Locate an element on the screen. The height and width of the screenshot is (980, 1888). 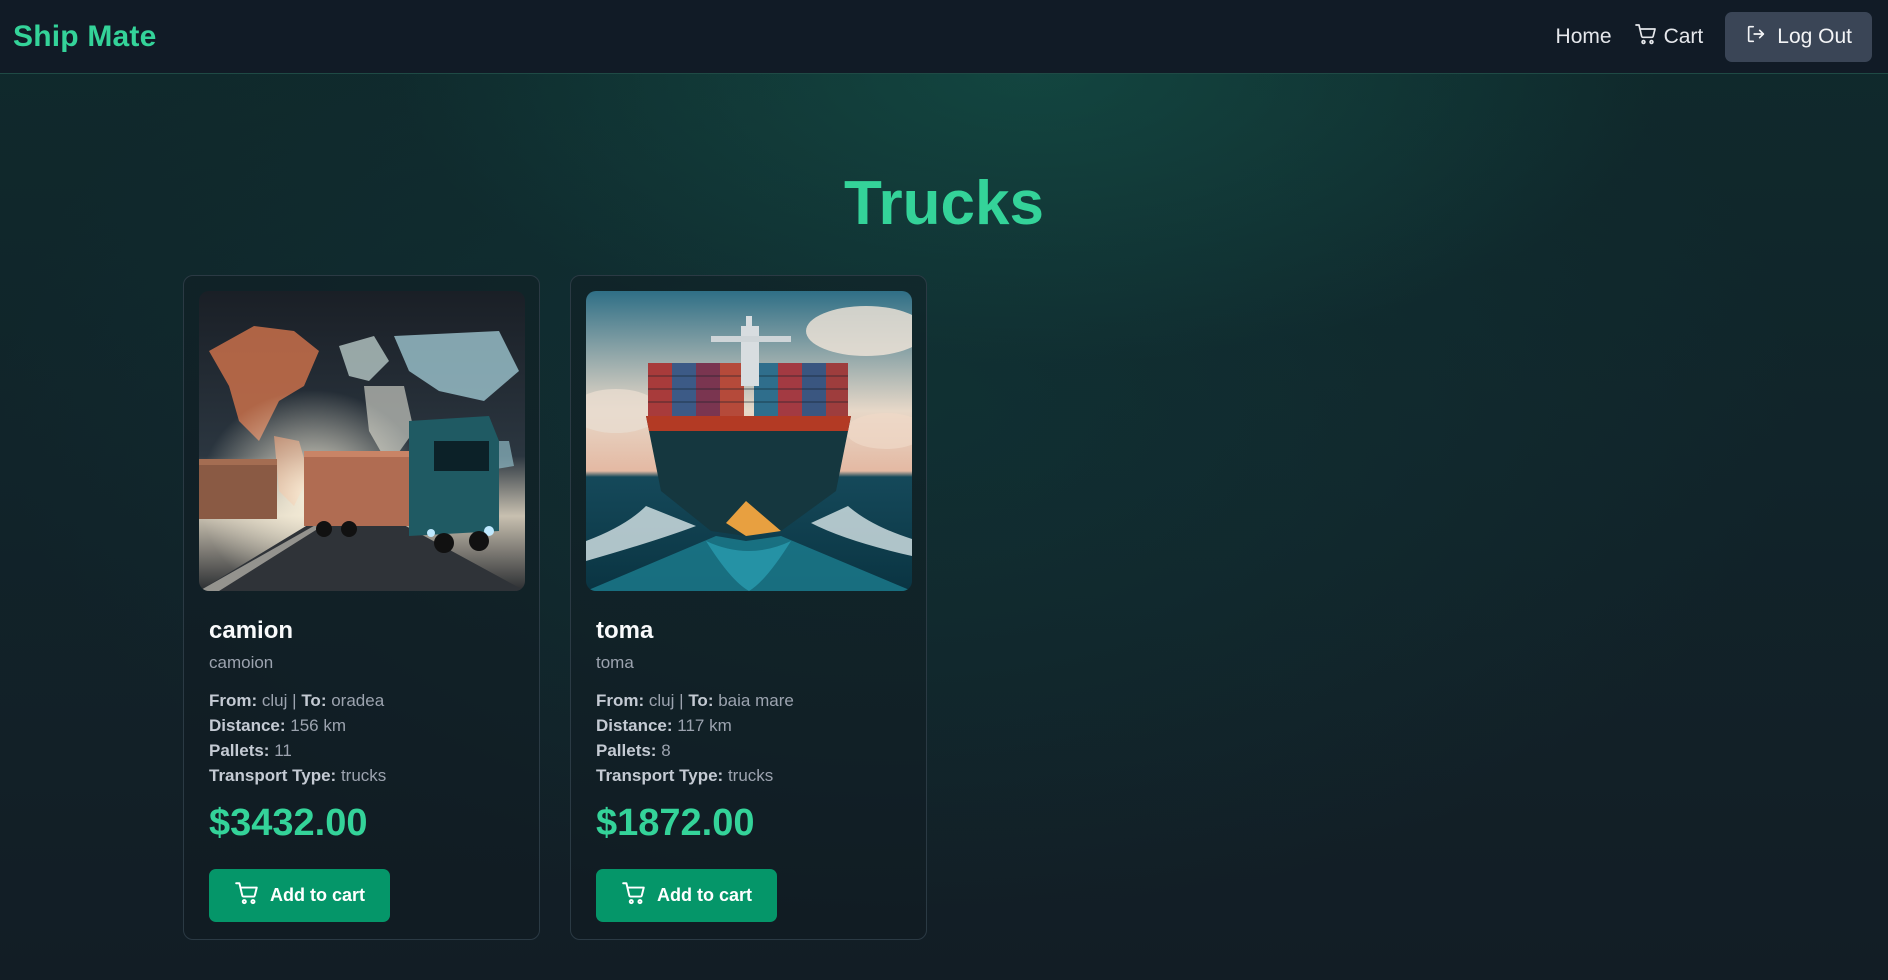
logout-button: Log Out is located at coordinates (1798, 36).